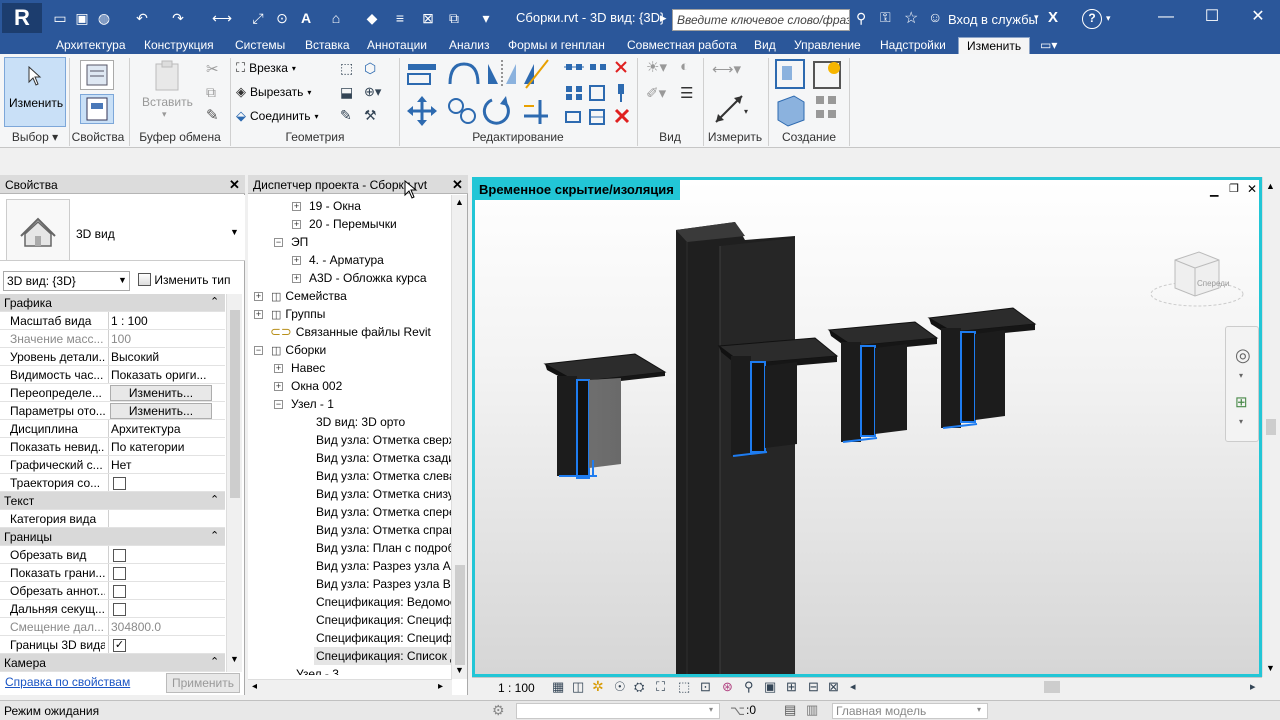 This screenshot has width=1280, height=720. What do you see at coordinates (935, 17) in the screenshot?
I see `user-icon: ☺` at bounding box center [935, 17].